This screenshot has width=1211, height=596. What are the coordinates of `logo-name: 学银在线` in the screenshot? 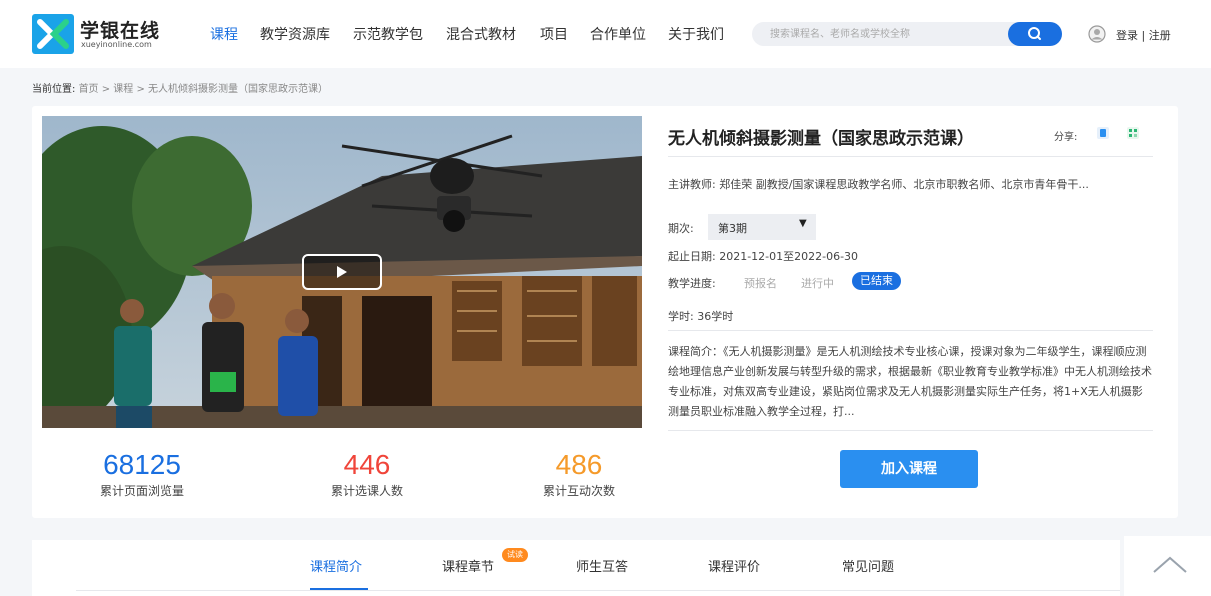 It's located at (120, 31).